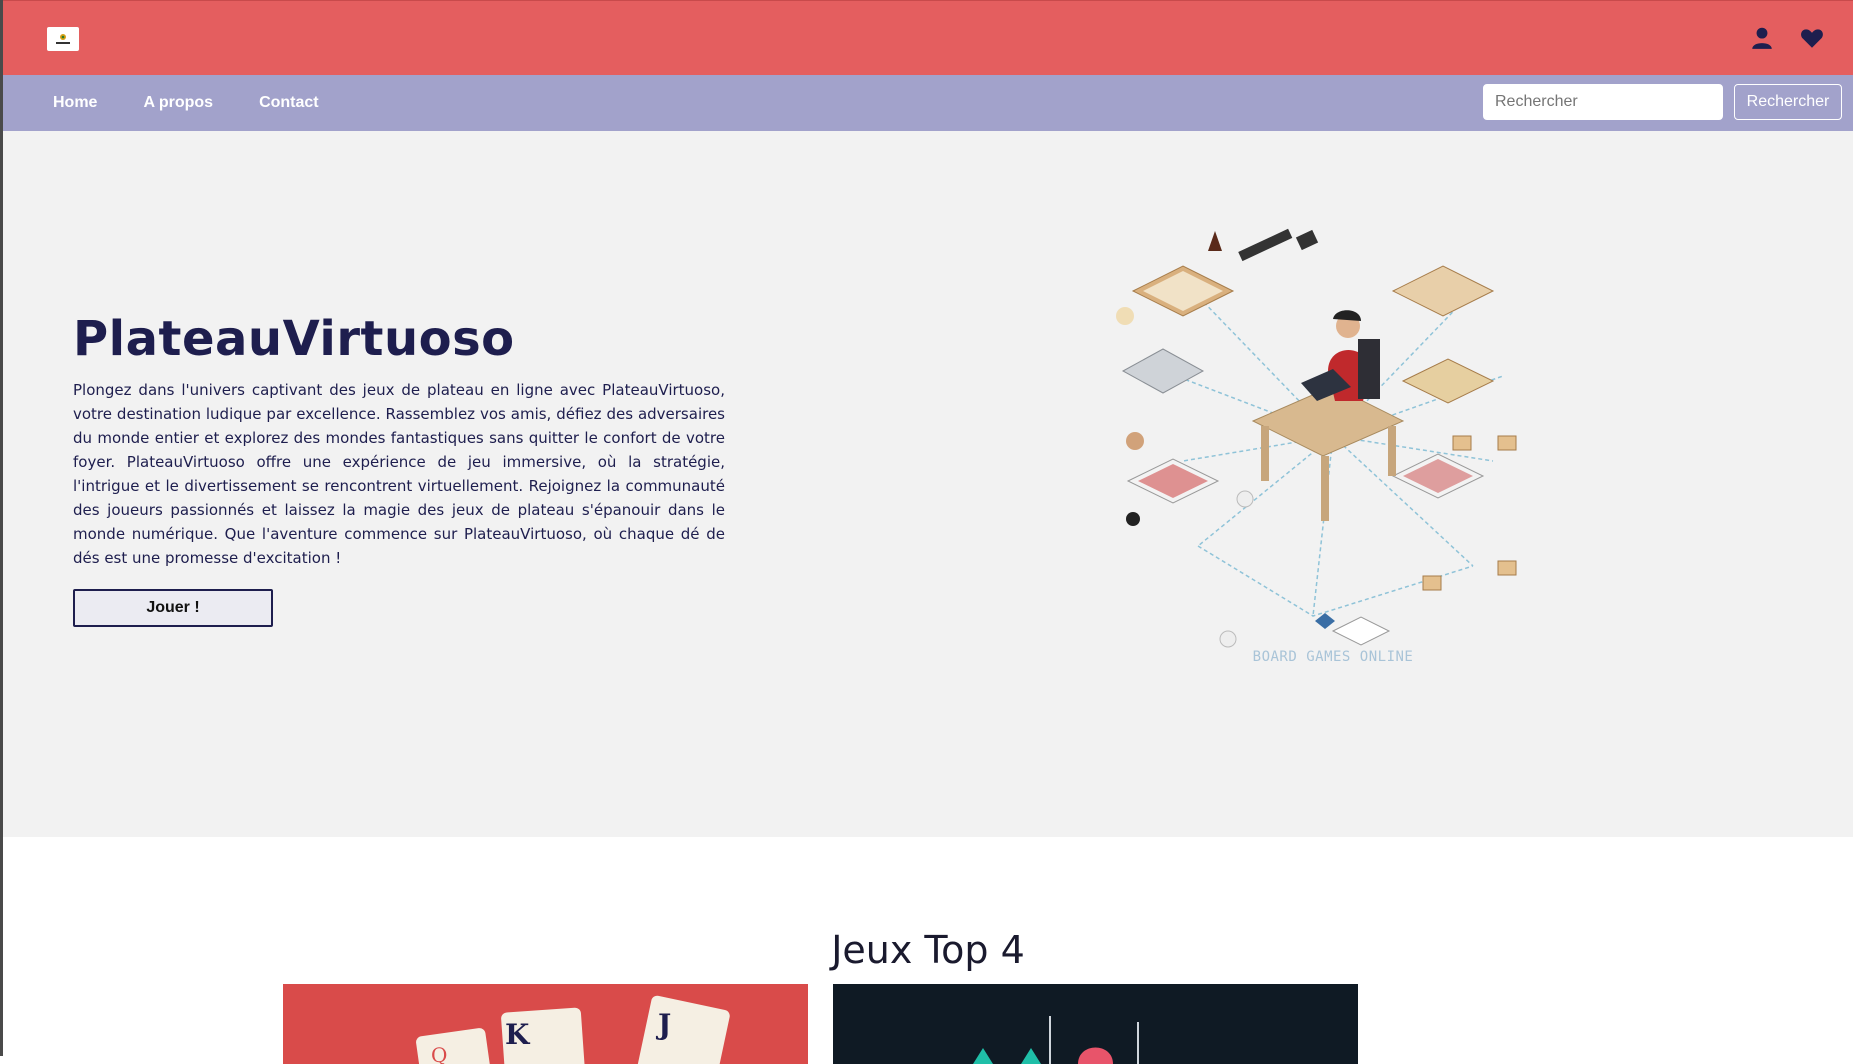 This screenshot has width=1853, height=1064. Describe the element at coordinates (1056, 1040) in the screenshot. I see `game-artwork-image` at that location.